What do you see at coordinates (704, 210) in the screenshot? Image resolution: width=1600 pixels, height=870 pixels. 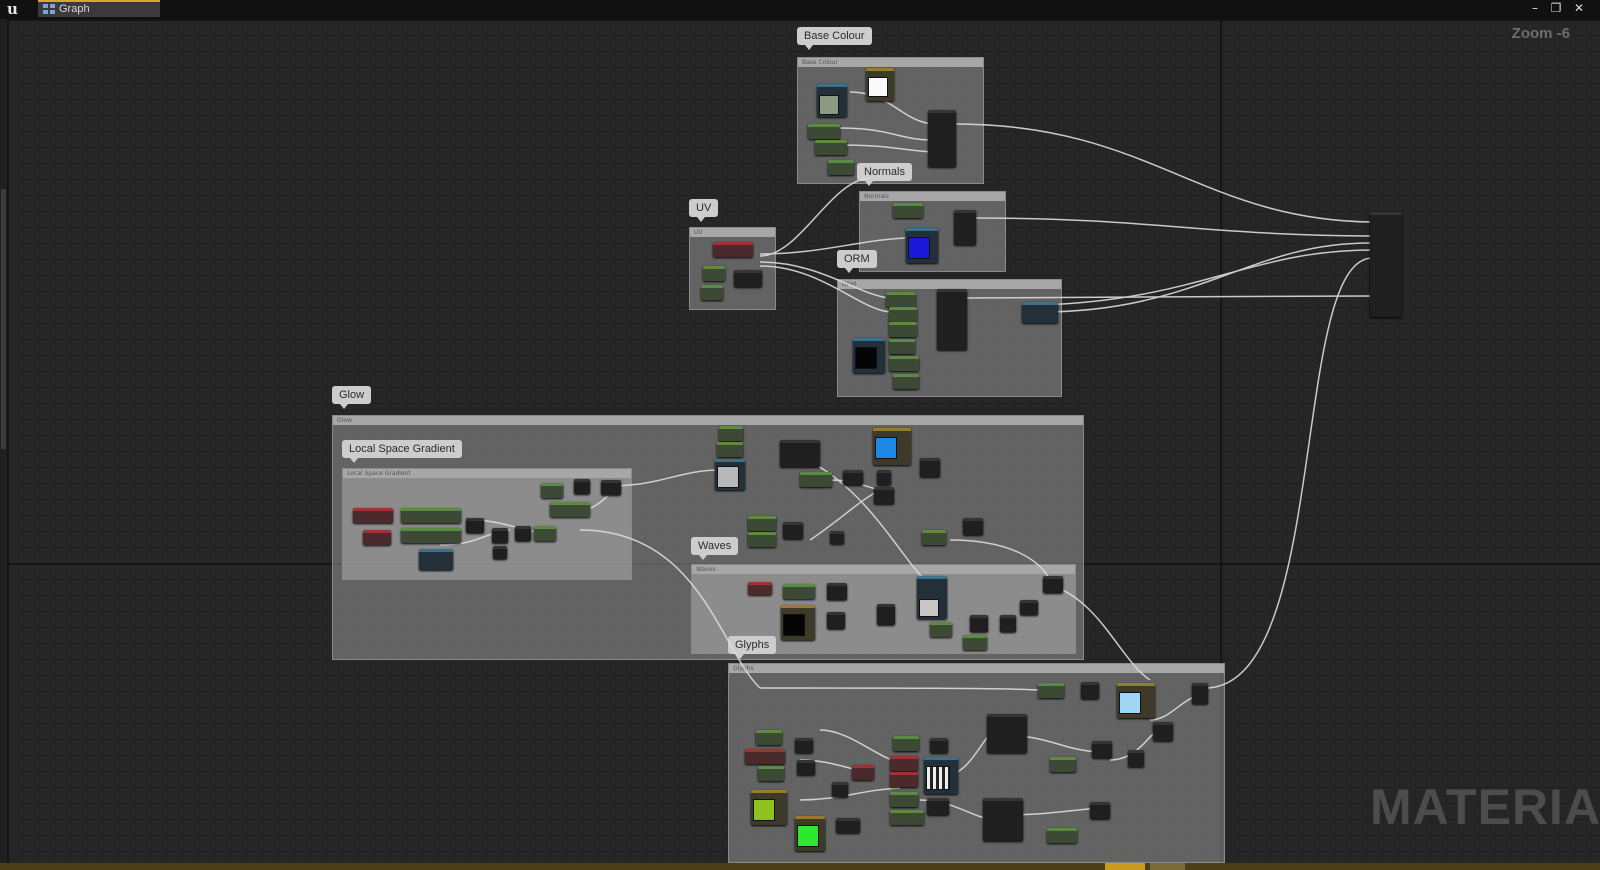 I see `comment-bubble-uv: UV` at bounding box center [704, 210].